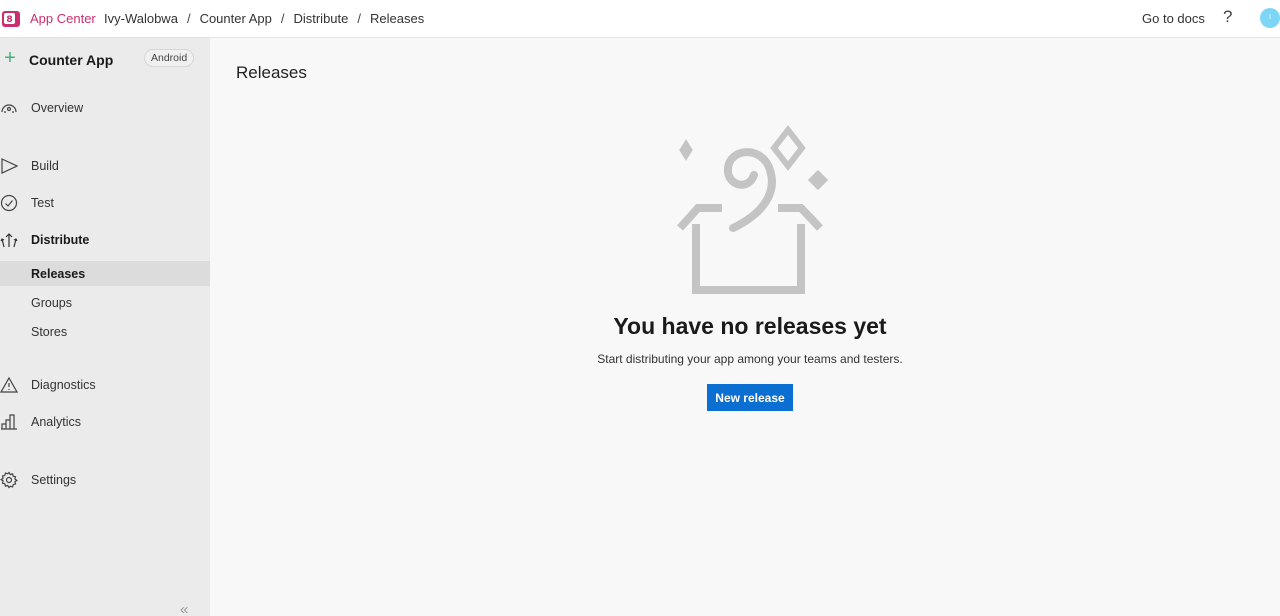 The width and height of the screenshot is (1280, 616). What do you see at coordinates (105, 302) in the screenshot?
I see `sidebar-subitem-groups: Groups` at bounding box center [105, 302].